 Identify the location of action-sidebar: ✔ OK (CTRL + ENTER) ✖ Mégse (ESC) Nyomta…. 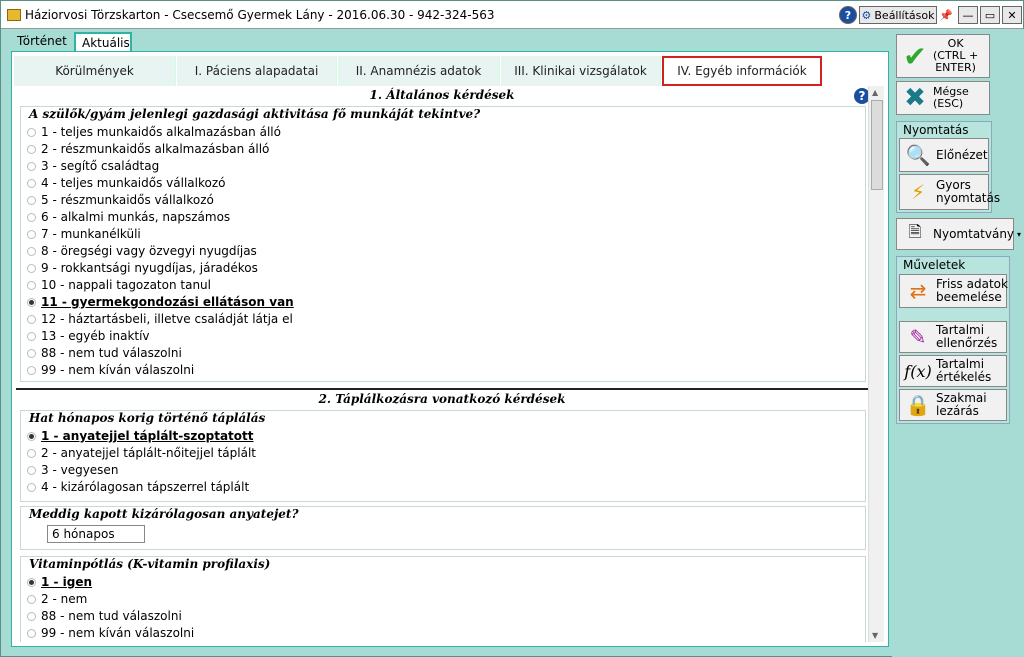
(958, 343).